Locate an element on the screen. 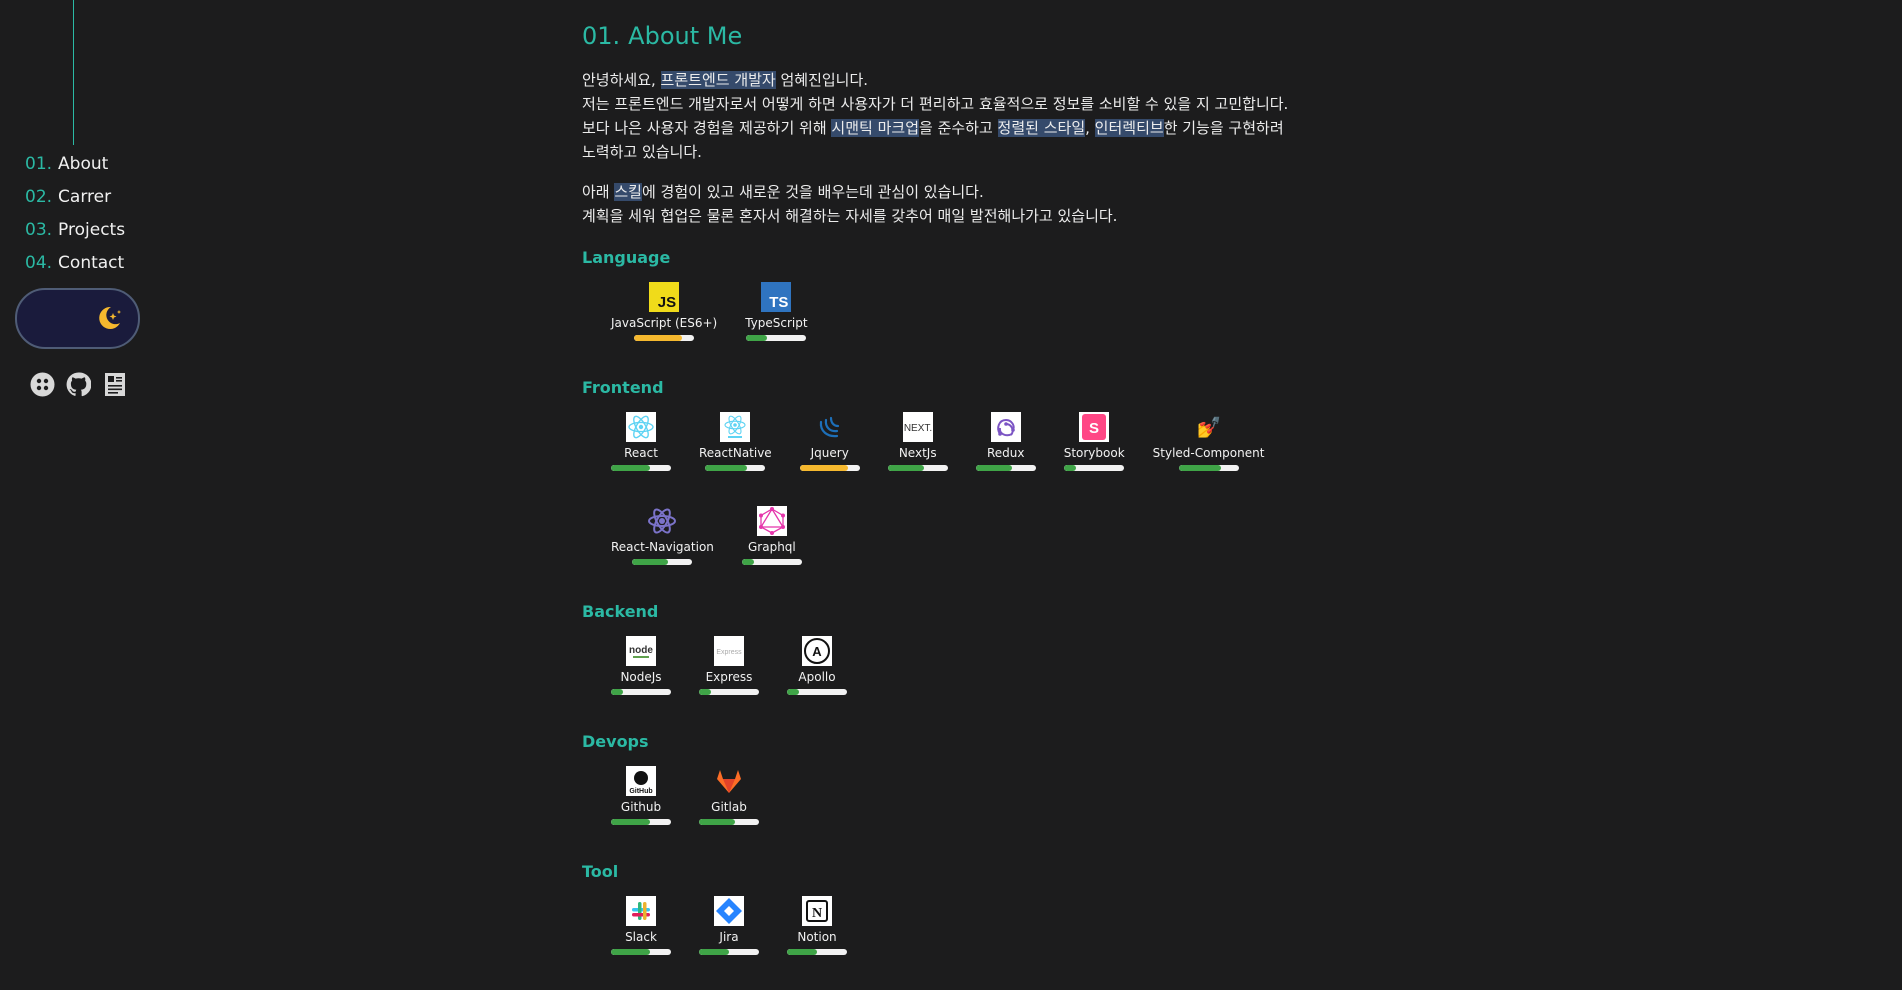 This screenshot has width=1902, height=990. skill-item: NEXT. NextJs is located at coordinates (918, 459).